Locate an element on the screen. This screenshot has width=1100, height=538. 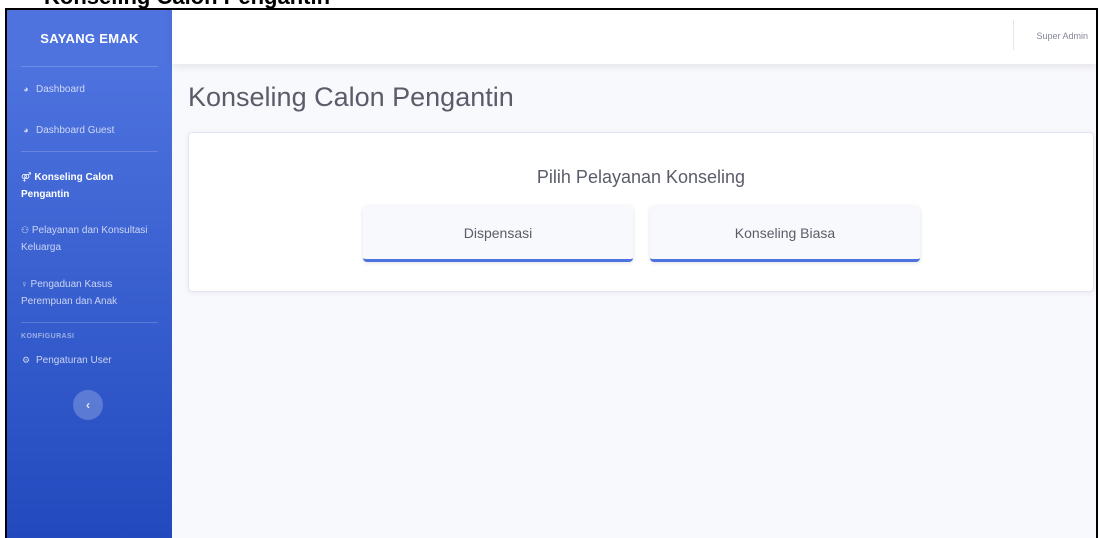
dispensasi-button: Dispensasi is located at coordinates (498, 234).